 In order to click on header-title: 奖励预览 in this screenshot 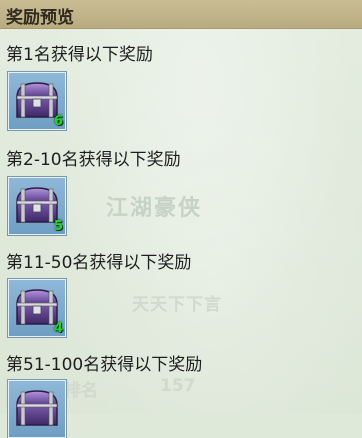, I will do `click(40, 18)`.